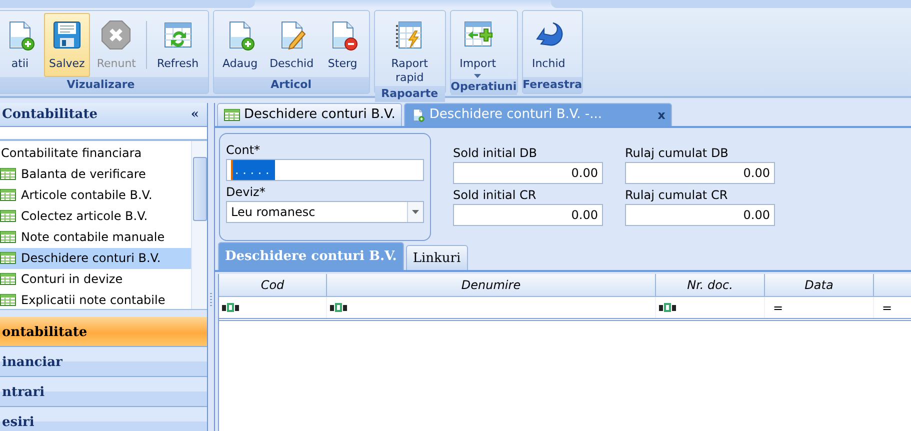  I want to click on splitter, so click(103, 313).